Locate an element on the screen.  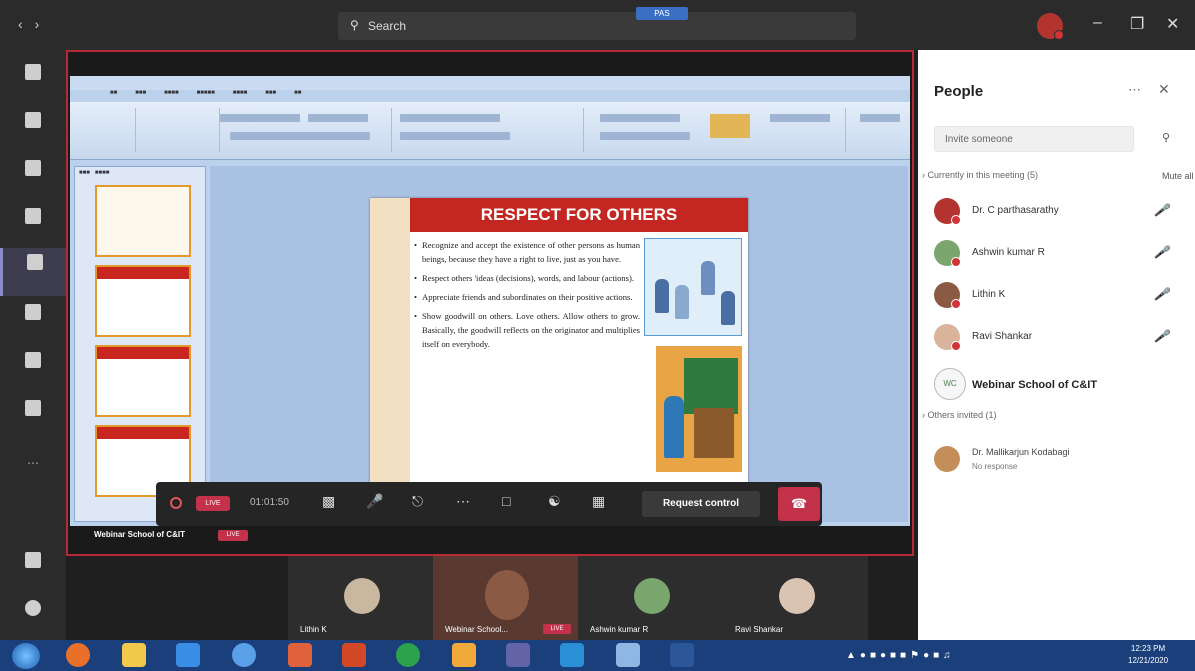
invited-name: Dr. Mallikarjun Kodabagi is located at coordinates (1021, 452).